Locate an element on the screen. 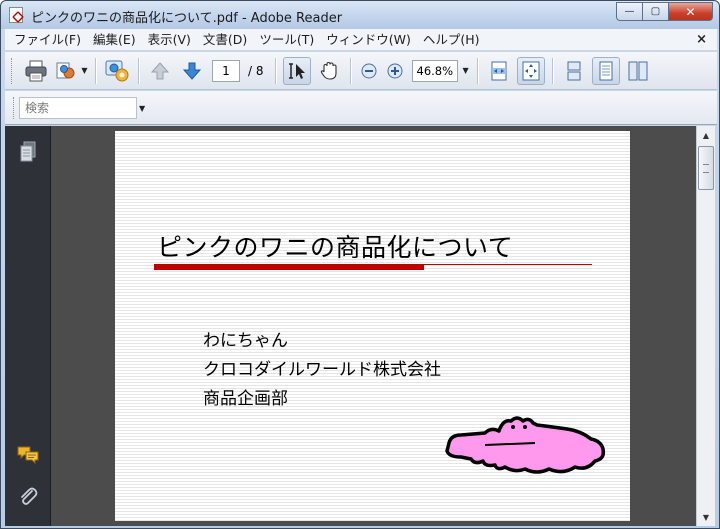 This screenshot has height=529, width=720. maximize-button: ▢ is located at coordinates (656, 11).